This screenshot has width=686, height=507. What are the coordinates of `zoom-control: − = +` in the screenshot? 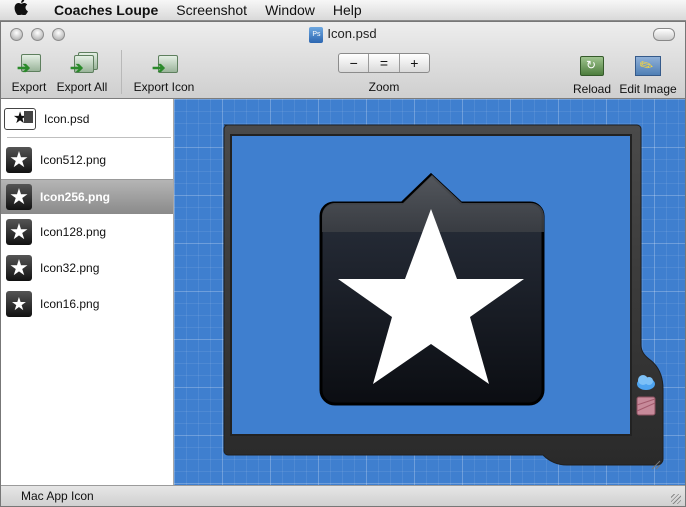 It's located at (384, 63).